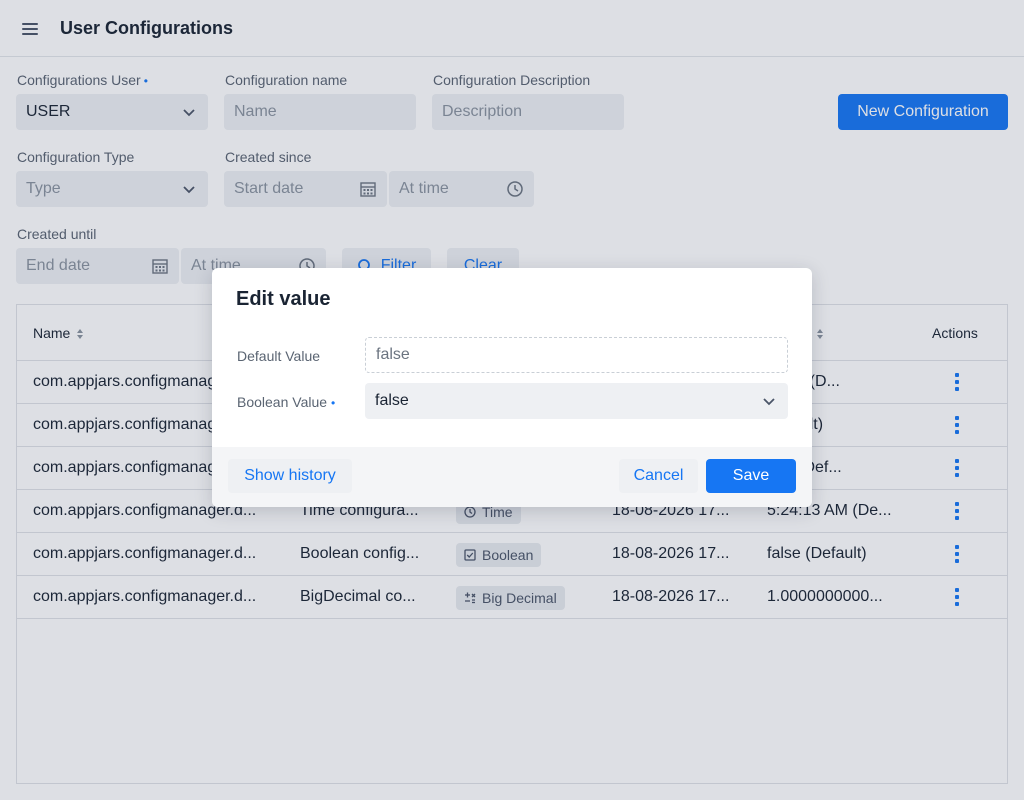 Image resolution: width=1024 pixels, height=800 pixels. I want to click on default-value-field: false, so click(576, 355).